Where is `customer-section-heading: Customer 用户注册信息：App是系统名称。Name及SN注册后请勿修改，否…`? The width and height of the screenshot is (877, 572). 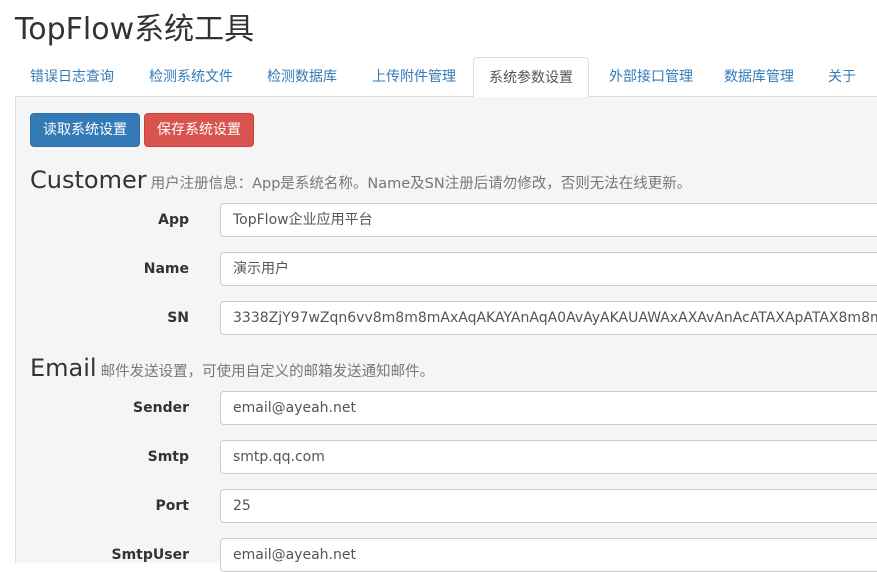
customer-section-heading: Customer 用户注册信息：App是系统名称。Name及SN注册后请勿修改，否… is located at coordinates (360, 182).